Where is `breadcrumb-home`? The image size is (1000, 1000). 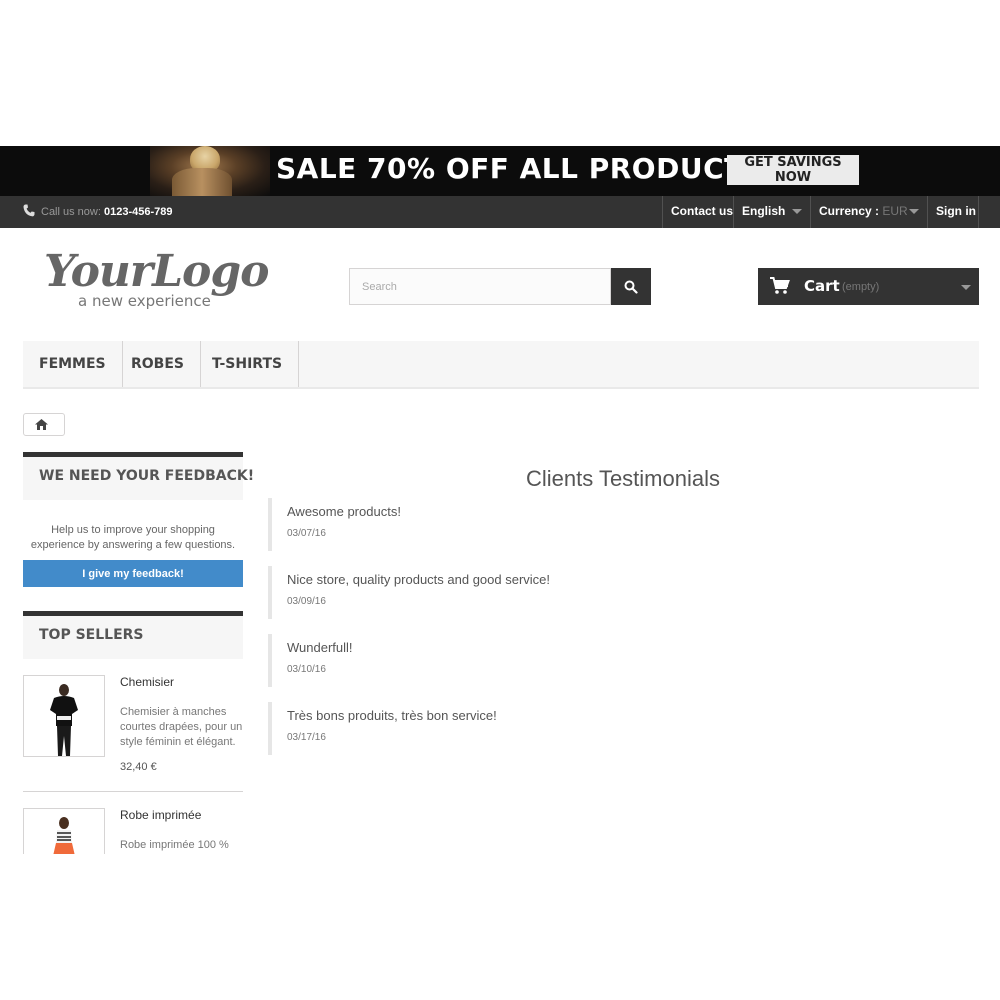 breadcrumb-home is located at coordinates (44, 424).